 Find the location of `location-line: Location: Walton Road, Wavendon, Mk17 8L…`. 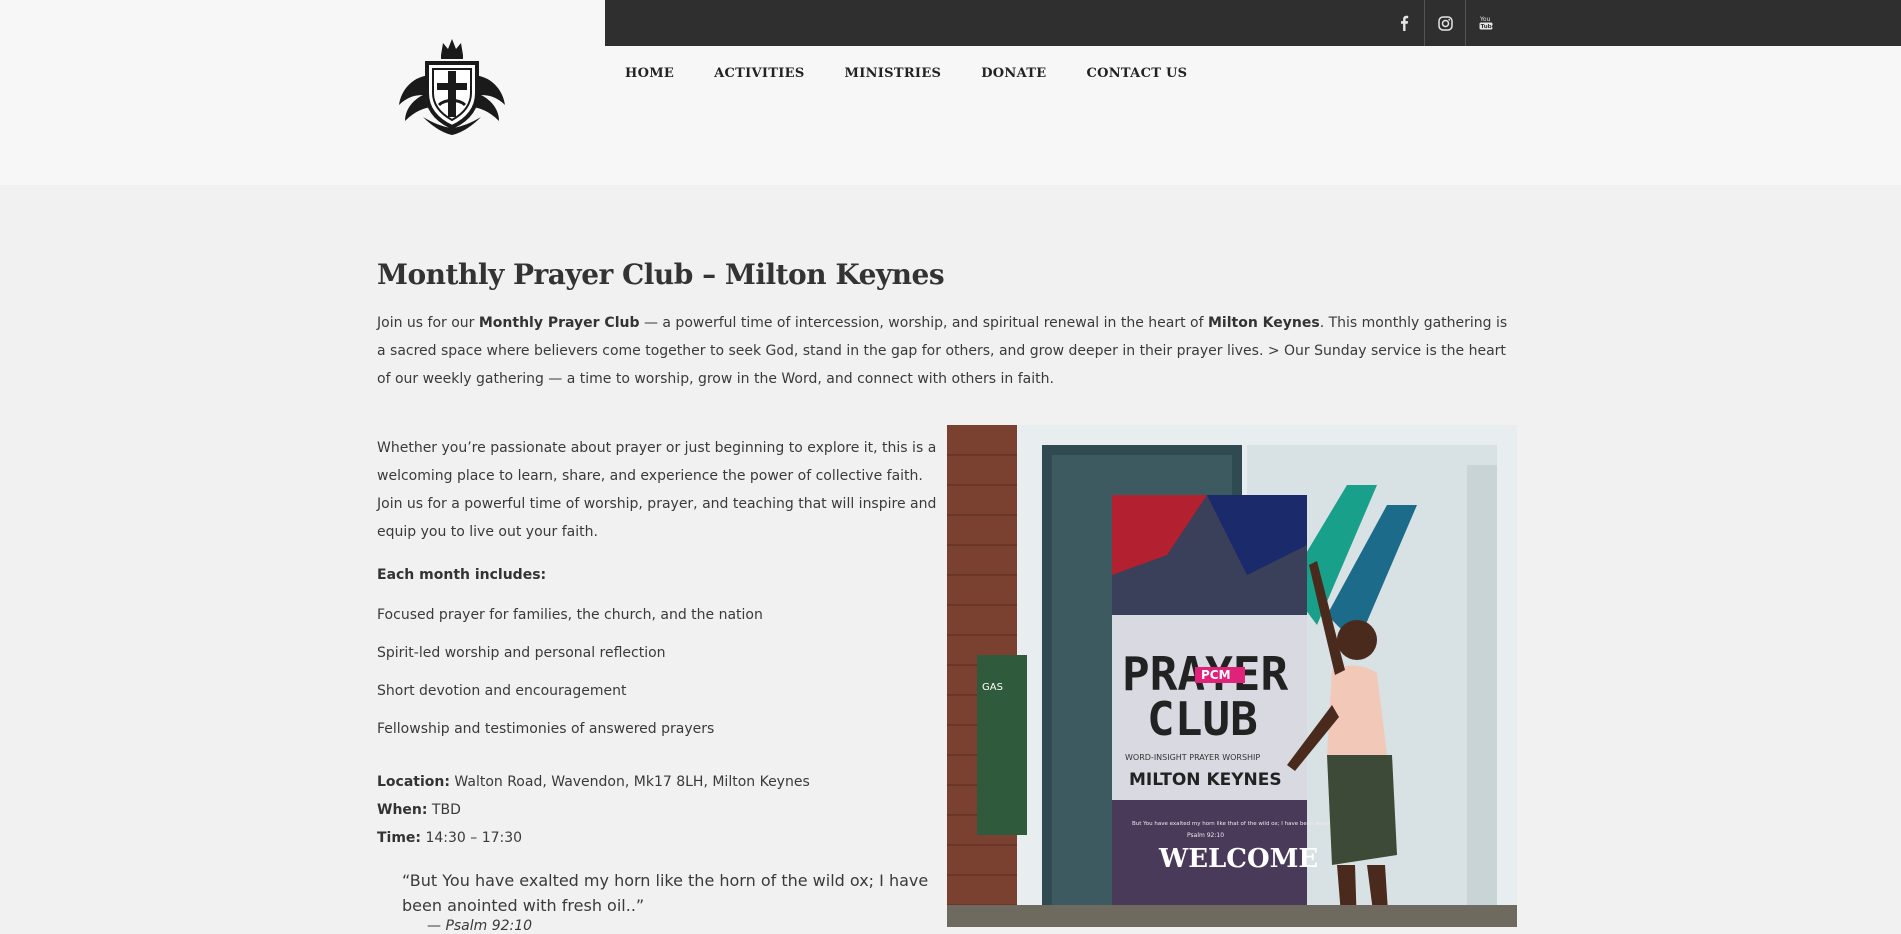

location-line: Location: Walton Road, Wavendon, Mk17 8L… is located at coordinates (593, 782).